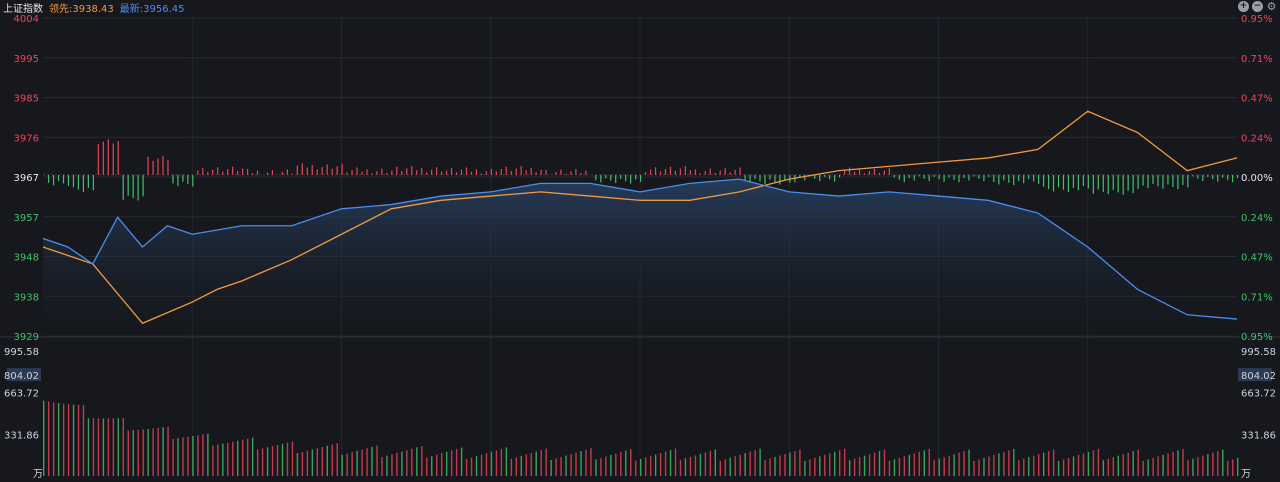 The image size is (1280, 482). What do you see at coordinates (26, 337) in the screenshot?
I see `y-tick-left: 3929` at bounding box center [26, 337].